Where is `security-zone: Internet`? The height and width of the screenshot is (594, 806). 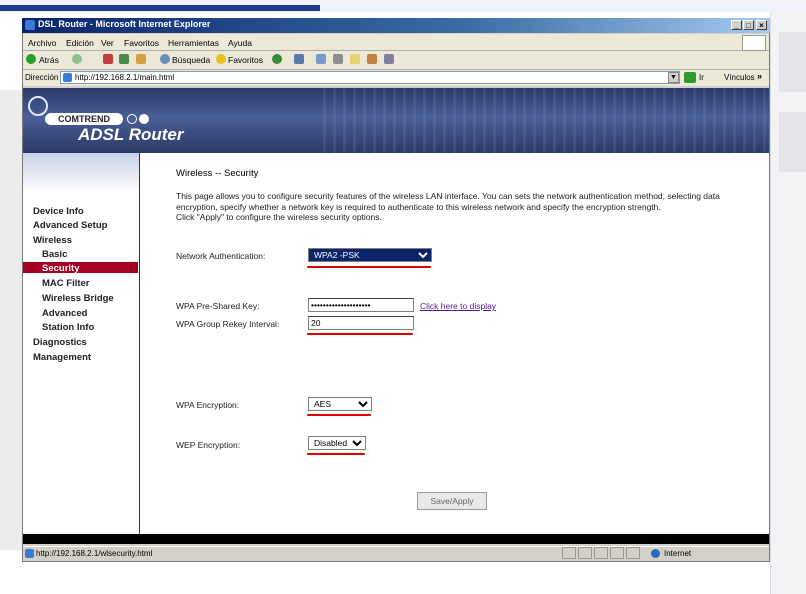
security-zone: Internet is located at coordinates (678, 553).